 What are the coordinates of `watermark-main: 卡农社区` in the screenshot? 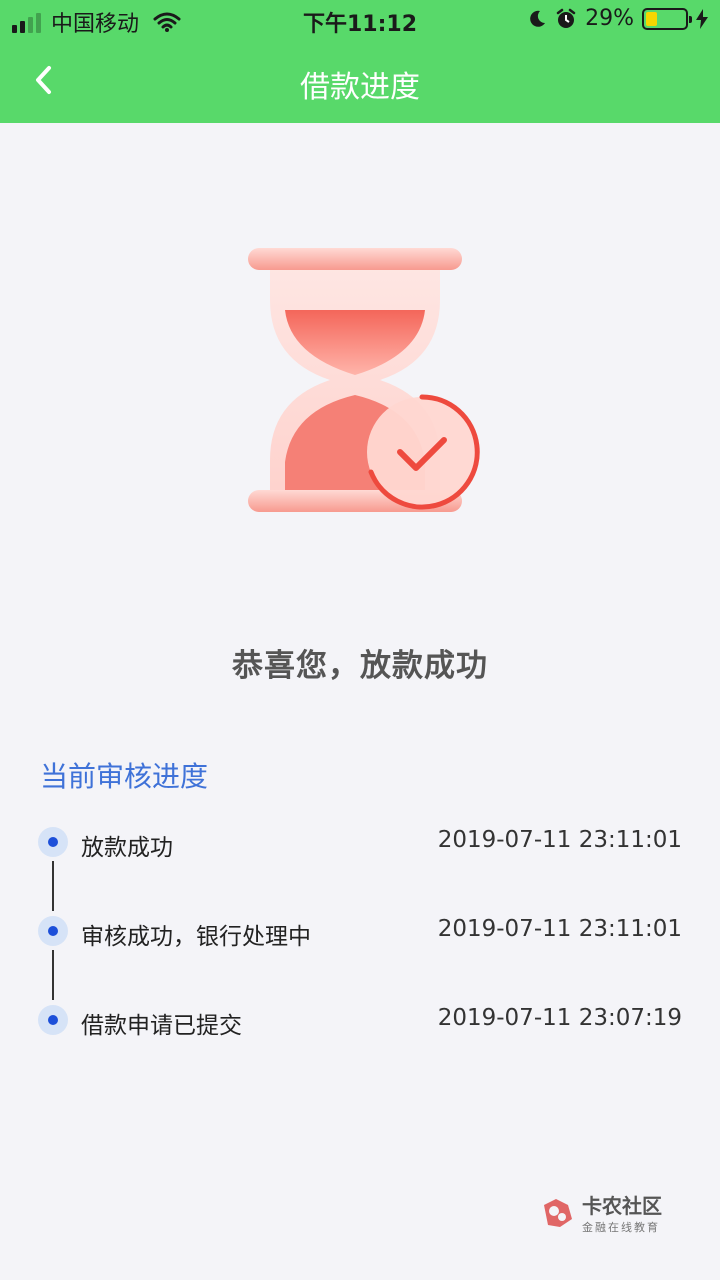 It's located at (622, 1206).